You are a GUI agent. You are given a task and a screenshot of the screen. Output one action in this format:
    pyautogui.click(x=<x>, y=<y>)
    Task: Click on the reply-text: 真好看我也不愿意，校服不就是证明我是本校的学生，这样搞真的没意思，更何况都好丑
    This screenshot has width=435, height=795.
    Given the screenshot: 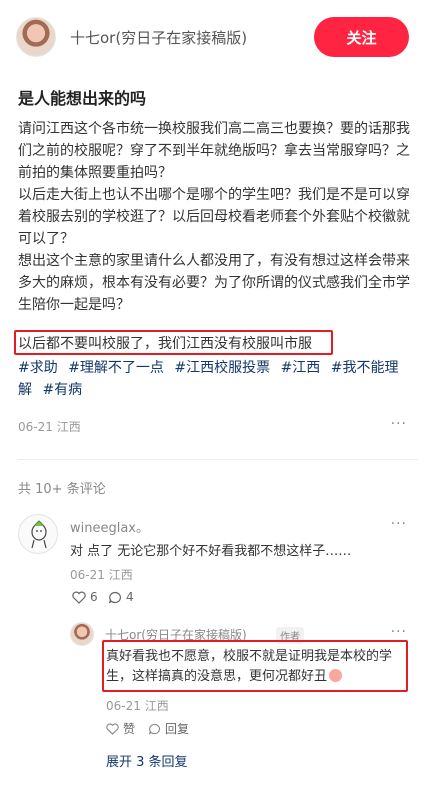 What is the action you would take?
    pyautogui.click(x=256, y=667)
    